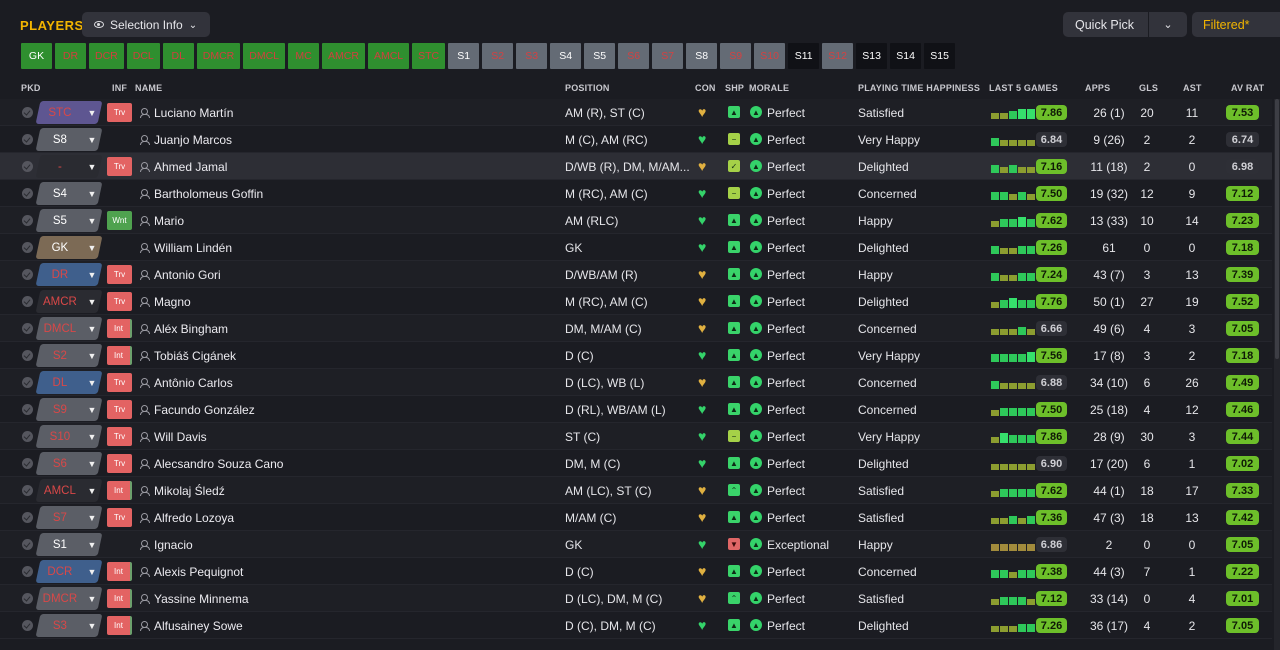 The height and width of the screenshot is (650, 1280). I want to click on player-name: Alecsandro Souza Cano, so click(218, 464).